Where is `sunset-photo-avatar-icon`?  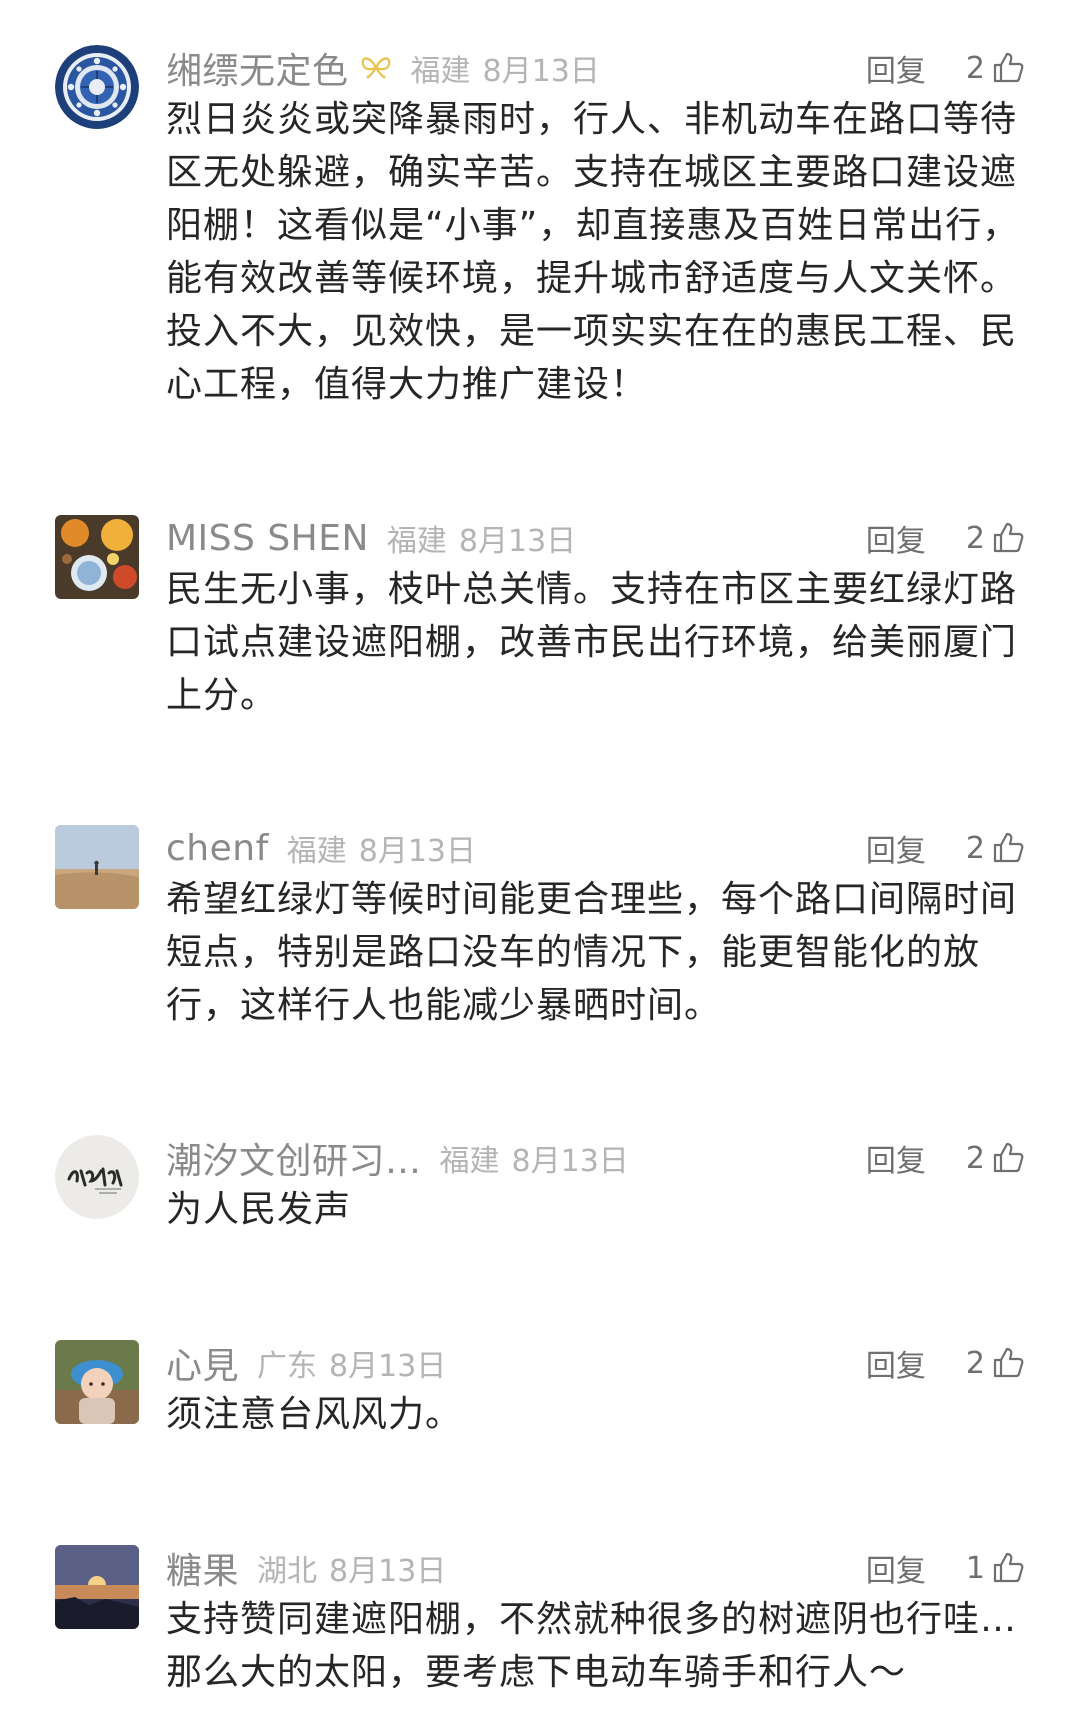 sunset-photo-avatar-icon is located at coordinates (97, 1587).